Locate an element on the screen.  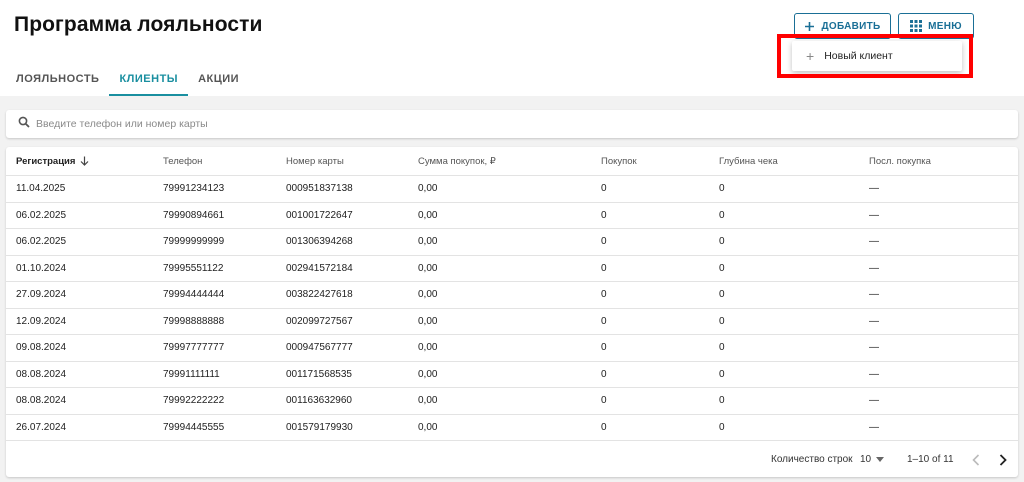
cell-phone: 79997777777 is located at coordinates (194, 348).